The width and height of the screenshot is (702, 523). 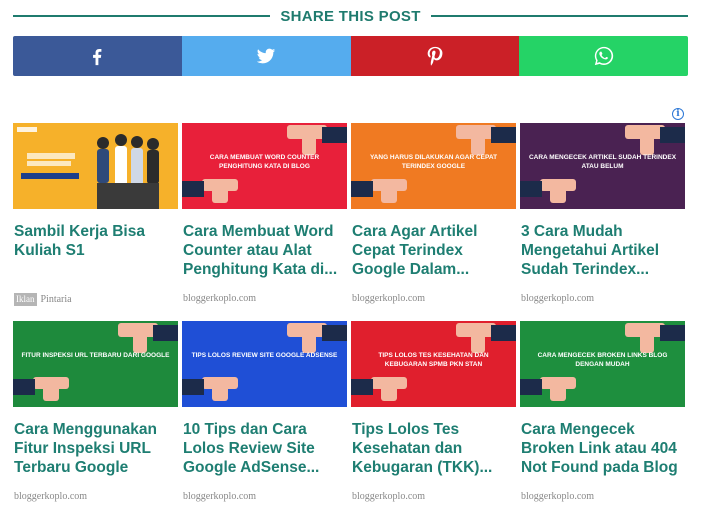 I want to click on divider-right, so click(x=559, y=16).